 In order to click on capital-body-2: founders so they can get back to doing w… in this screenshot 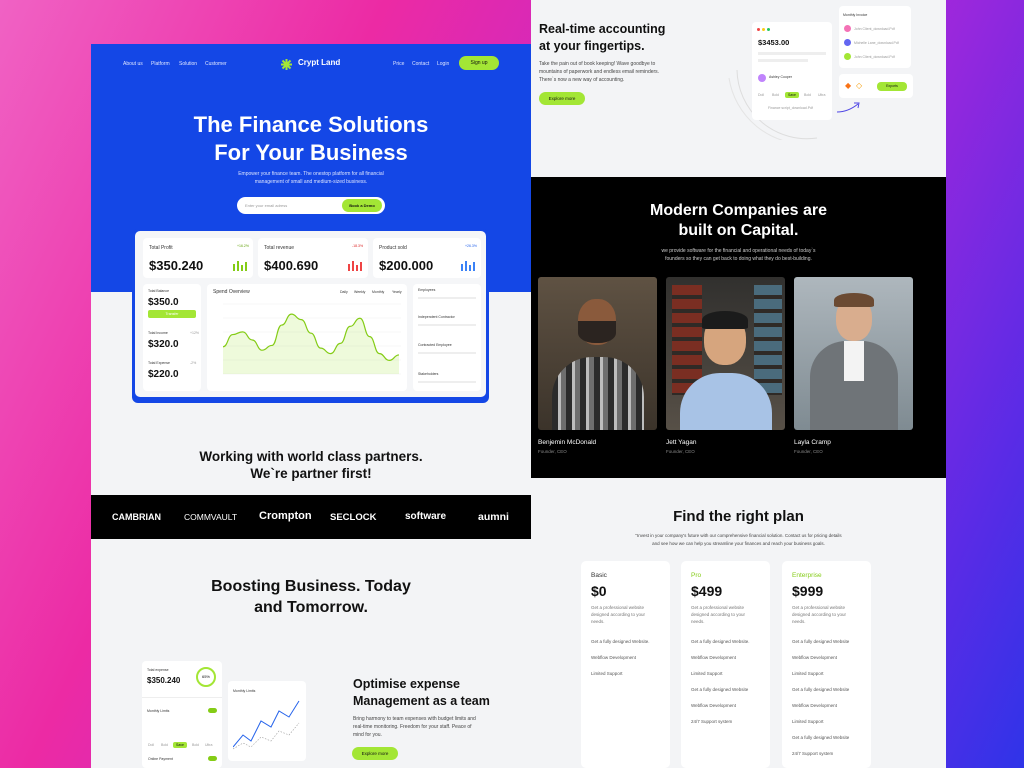, I will do `click(738, 259)`.